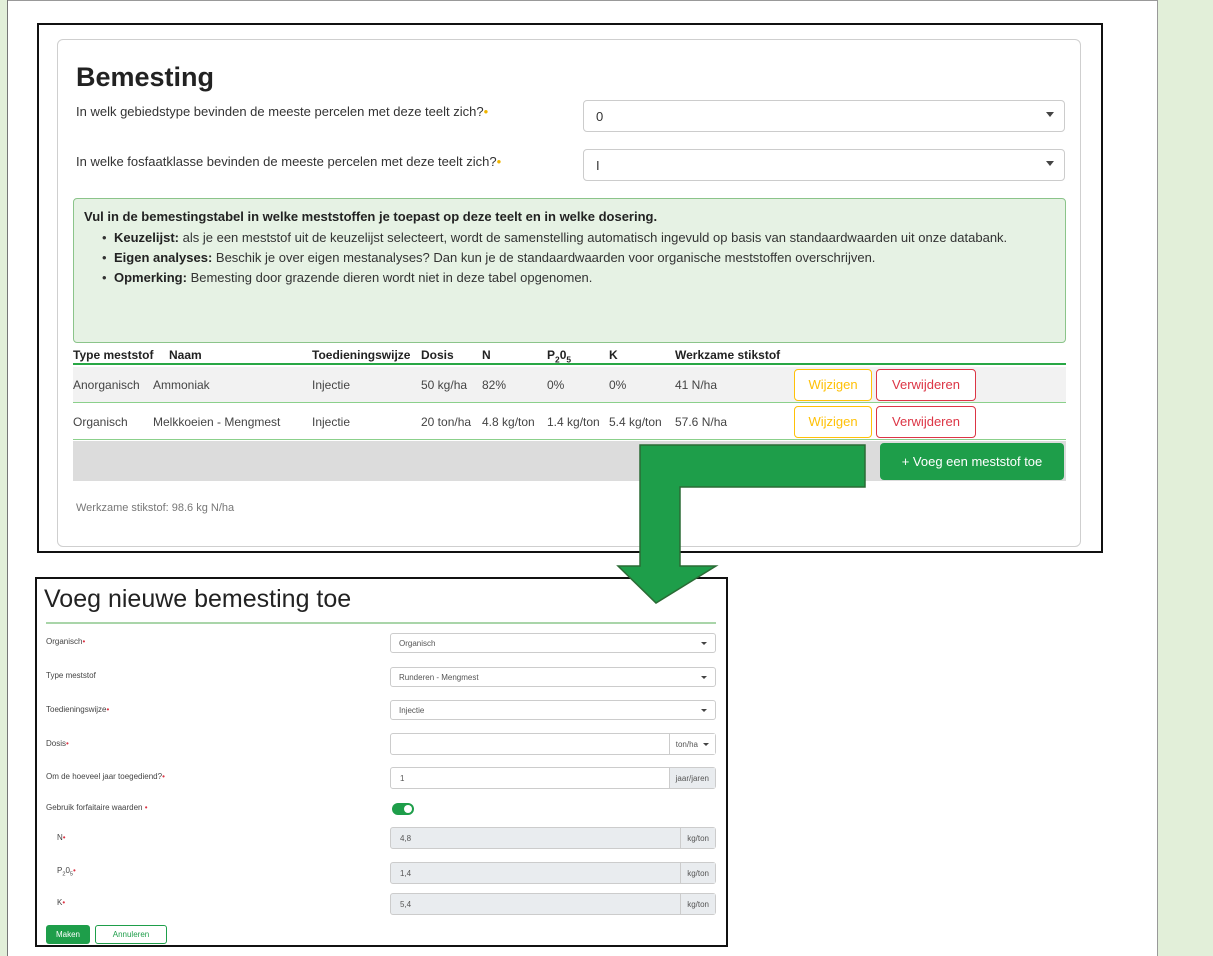 The image size is (1213, 956). What do you see at coordinates (381, 623) in the screenshot?
I see `title-divider` at bounding box center [381, 623].